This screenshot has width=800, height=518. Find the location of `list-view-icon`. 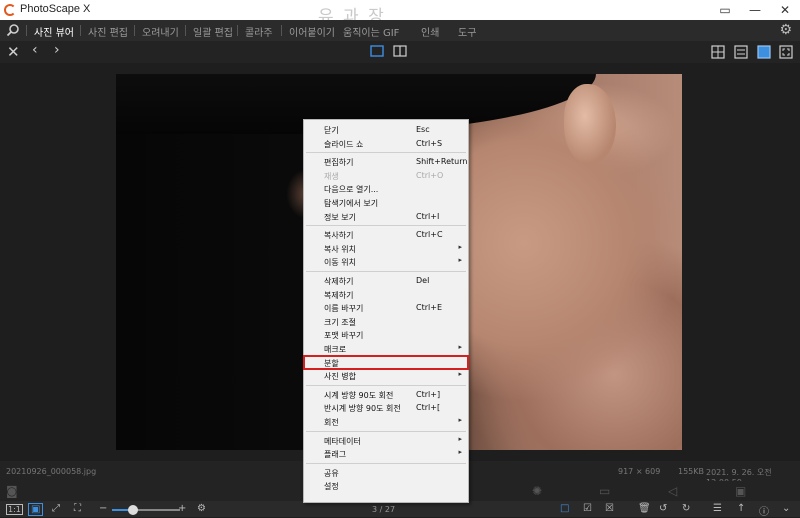

list-view-icon is located at coordinates (741, 52).